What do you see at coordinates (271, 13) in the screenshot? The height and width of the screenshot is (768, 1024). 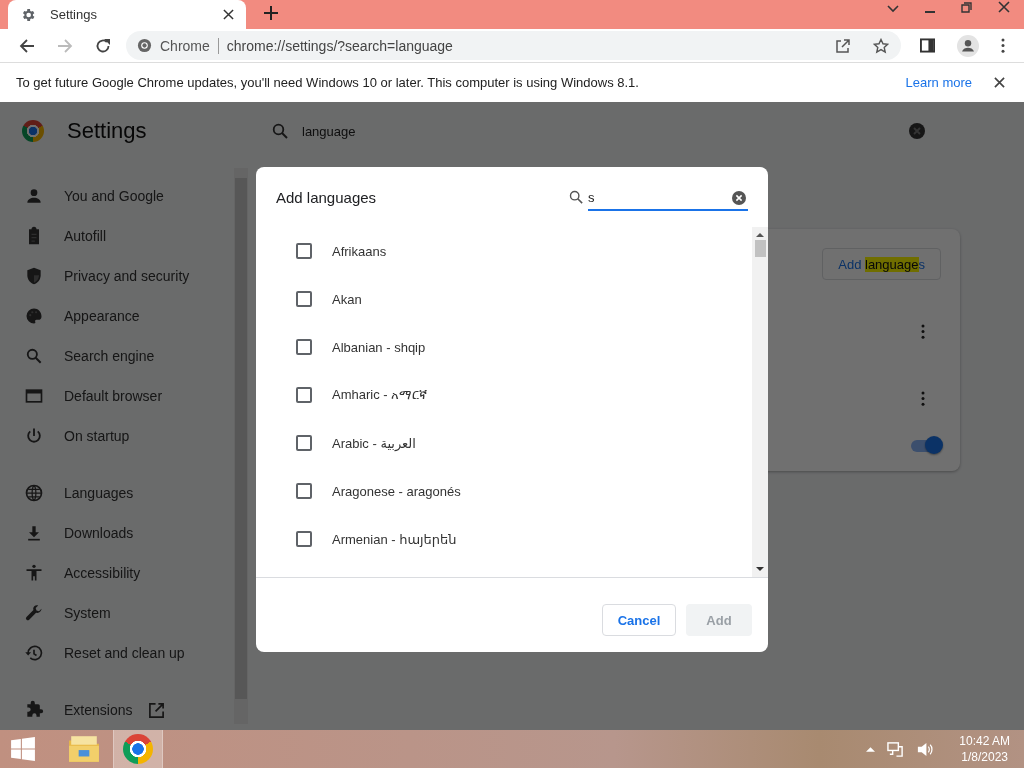 I see `new-tab-icon` at bounding box center [271, 13].